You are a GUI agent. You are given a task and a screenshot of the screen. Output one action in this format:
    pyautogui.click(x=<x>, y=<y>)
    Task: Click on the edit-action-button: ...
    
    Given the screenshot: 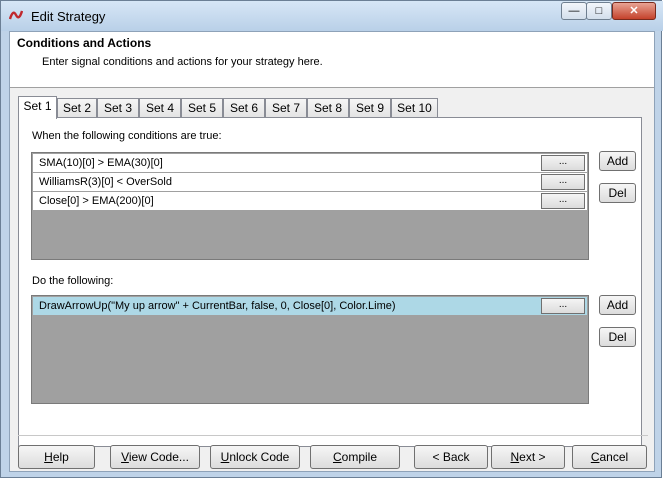 What is the action you would take?
    pyautogui.click(x=563, y=306)
    